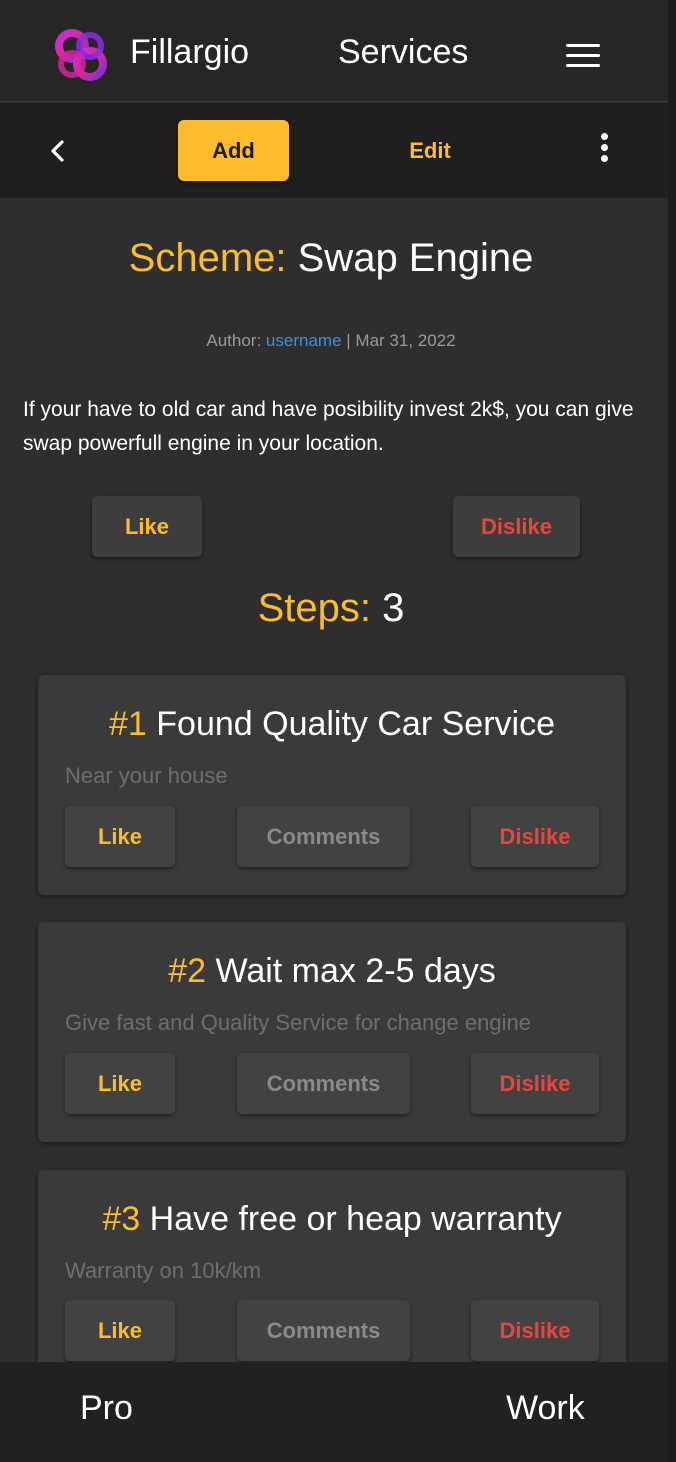 The height and width of the screenshot is (1462, 676). What do you see at coordinates (127, 724) in the screenshot?
I see `step-number: #1` at bounding box center [127, 724].